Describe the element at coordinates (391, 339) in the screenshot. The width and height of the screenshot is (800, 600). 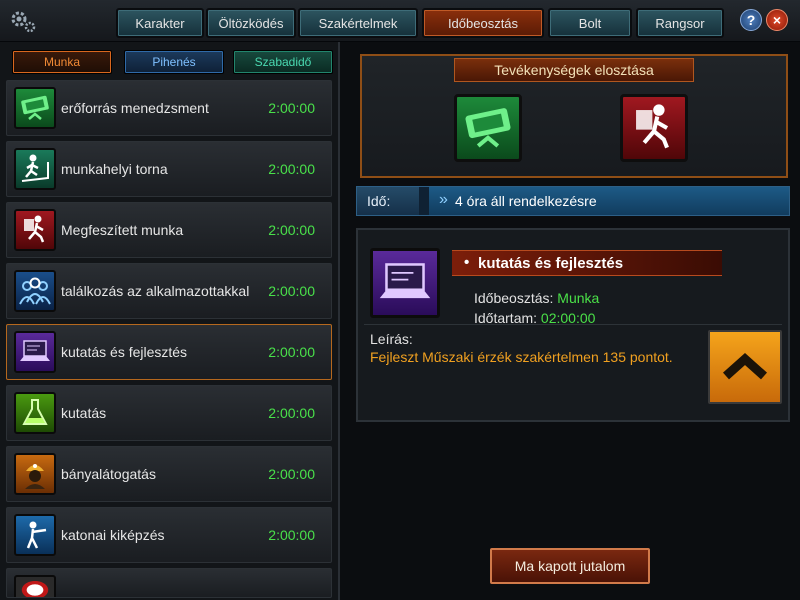
I see `description-label: Leírás:` at that location.